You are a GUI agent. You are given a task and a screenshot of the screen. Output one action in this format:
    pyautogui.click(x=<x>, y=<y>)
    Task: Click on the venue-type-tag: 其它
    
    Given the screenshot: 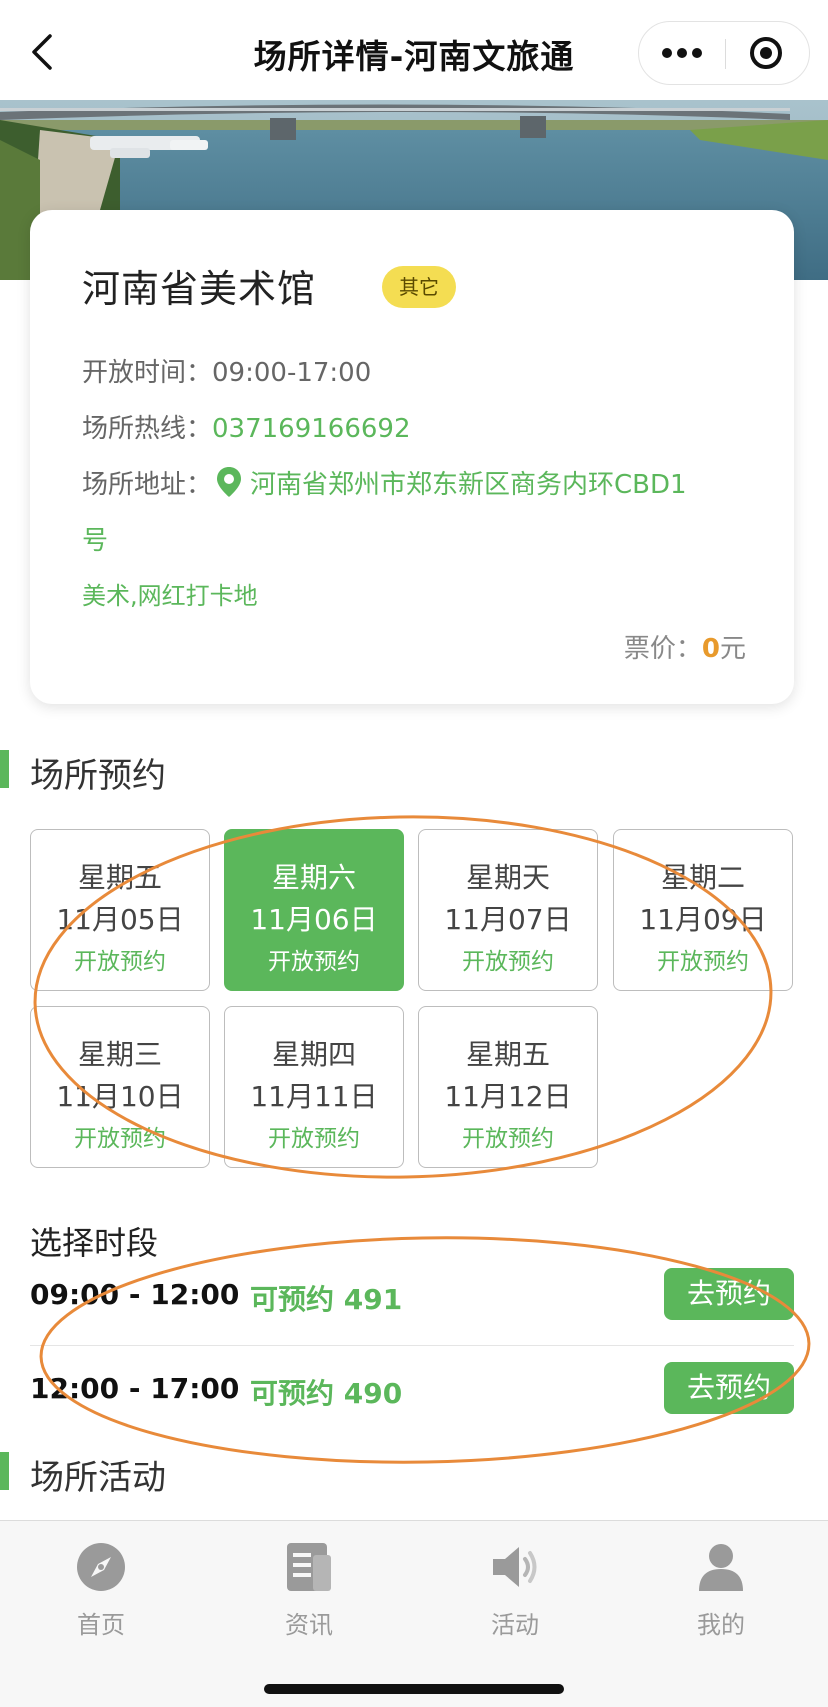 What is the action you would take?
    pyautogui.click(x=419, y=287)
    